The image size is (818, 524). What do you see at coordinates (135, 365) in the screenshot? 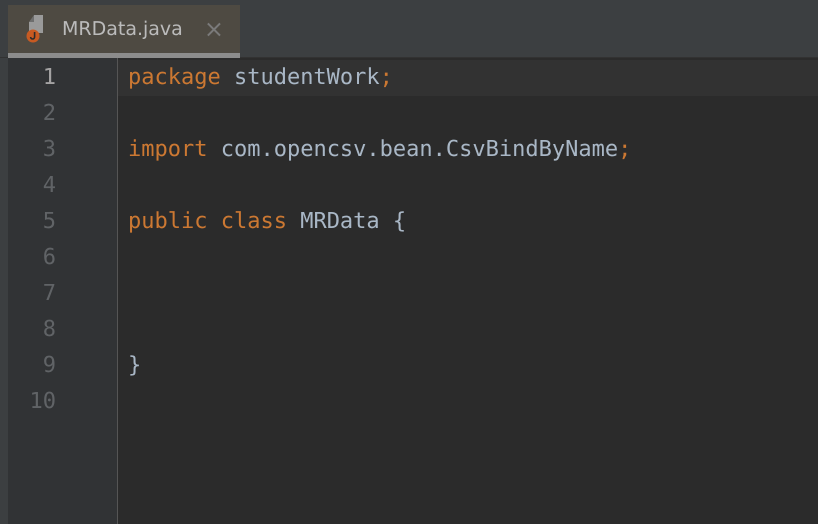
I see `code-line: }` at bounding box center [135, 365].